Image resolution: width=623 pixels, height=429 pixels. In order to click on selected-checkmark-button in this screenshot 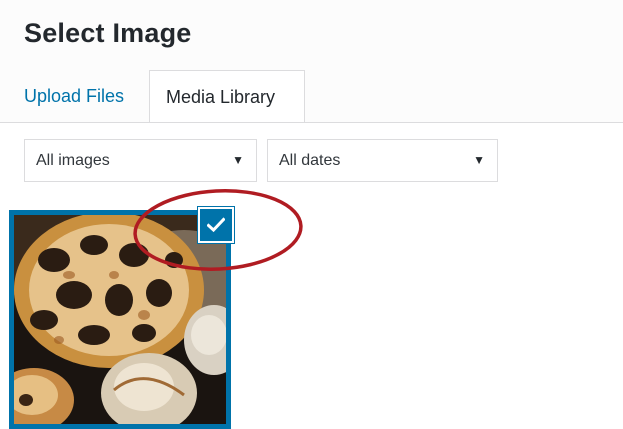, I will do `click(216, 225)`.